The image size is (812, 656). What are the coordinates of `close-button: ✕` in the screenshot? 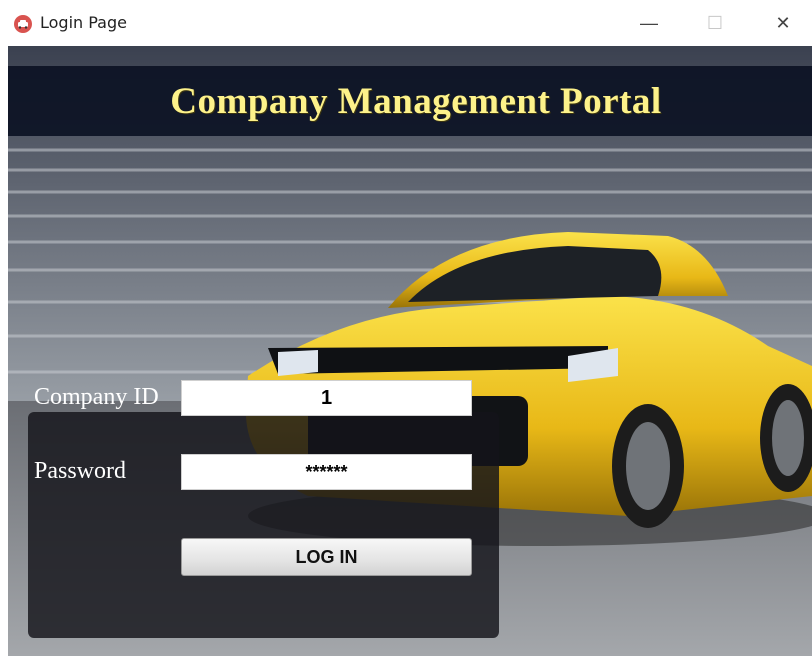 It's located at (783, 23).